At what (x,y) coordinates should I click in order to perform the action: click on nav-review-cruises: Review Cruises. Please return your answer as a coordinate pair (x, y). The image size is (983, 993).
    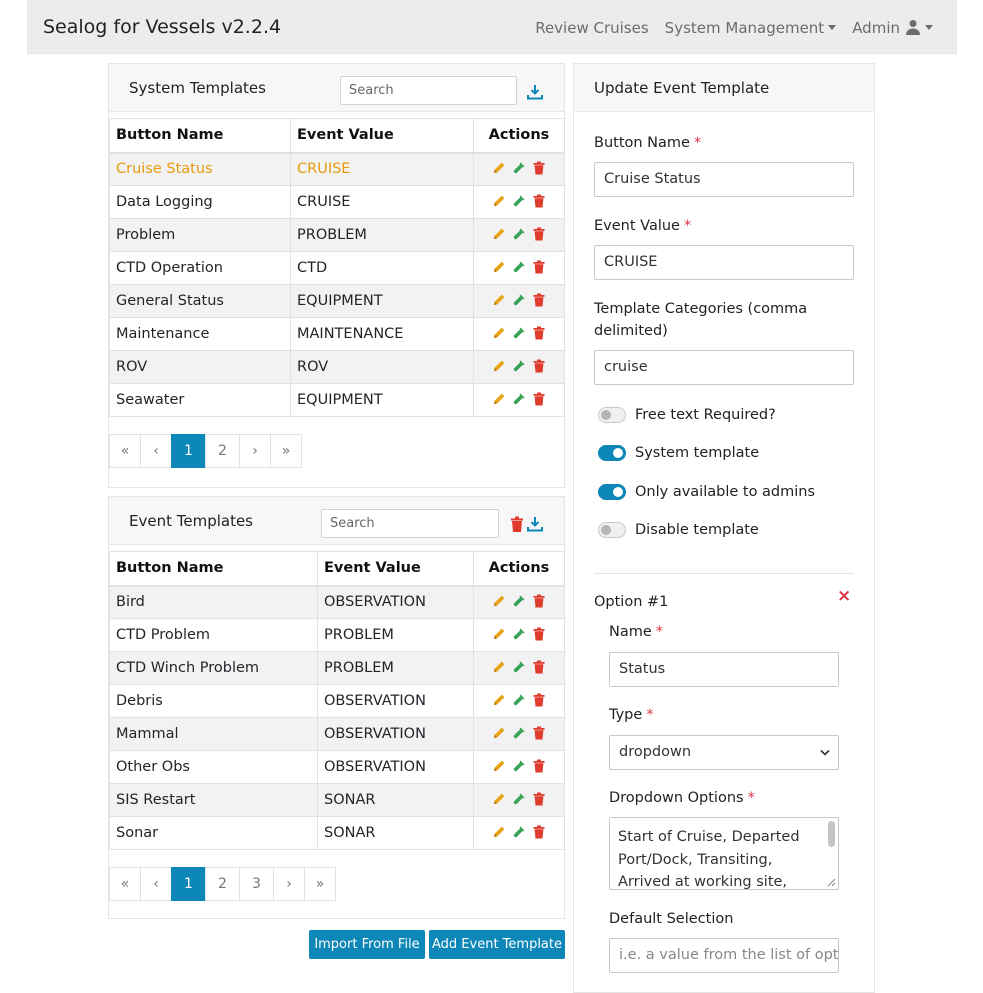
    Looking at the image, I should click on (591, 28).